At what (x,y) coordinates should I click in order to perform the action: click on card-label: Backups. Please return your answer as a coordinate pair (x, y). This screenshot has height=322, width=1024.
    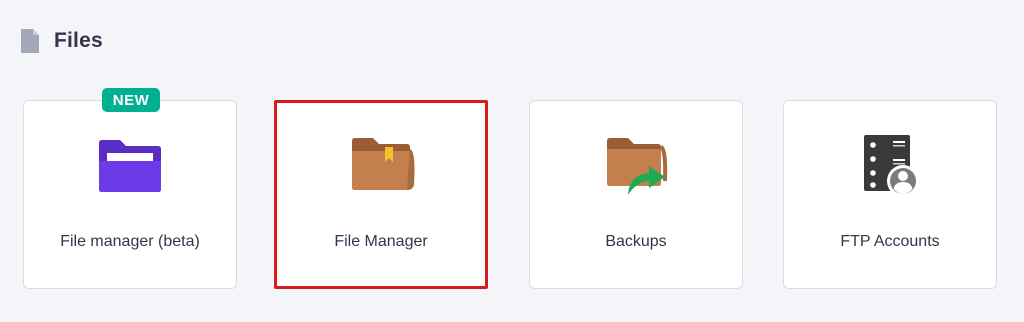
    Looking at the image, I should click on (636, 241).